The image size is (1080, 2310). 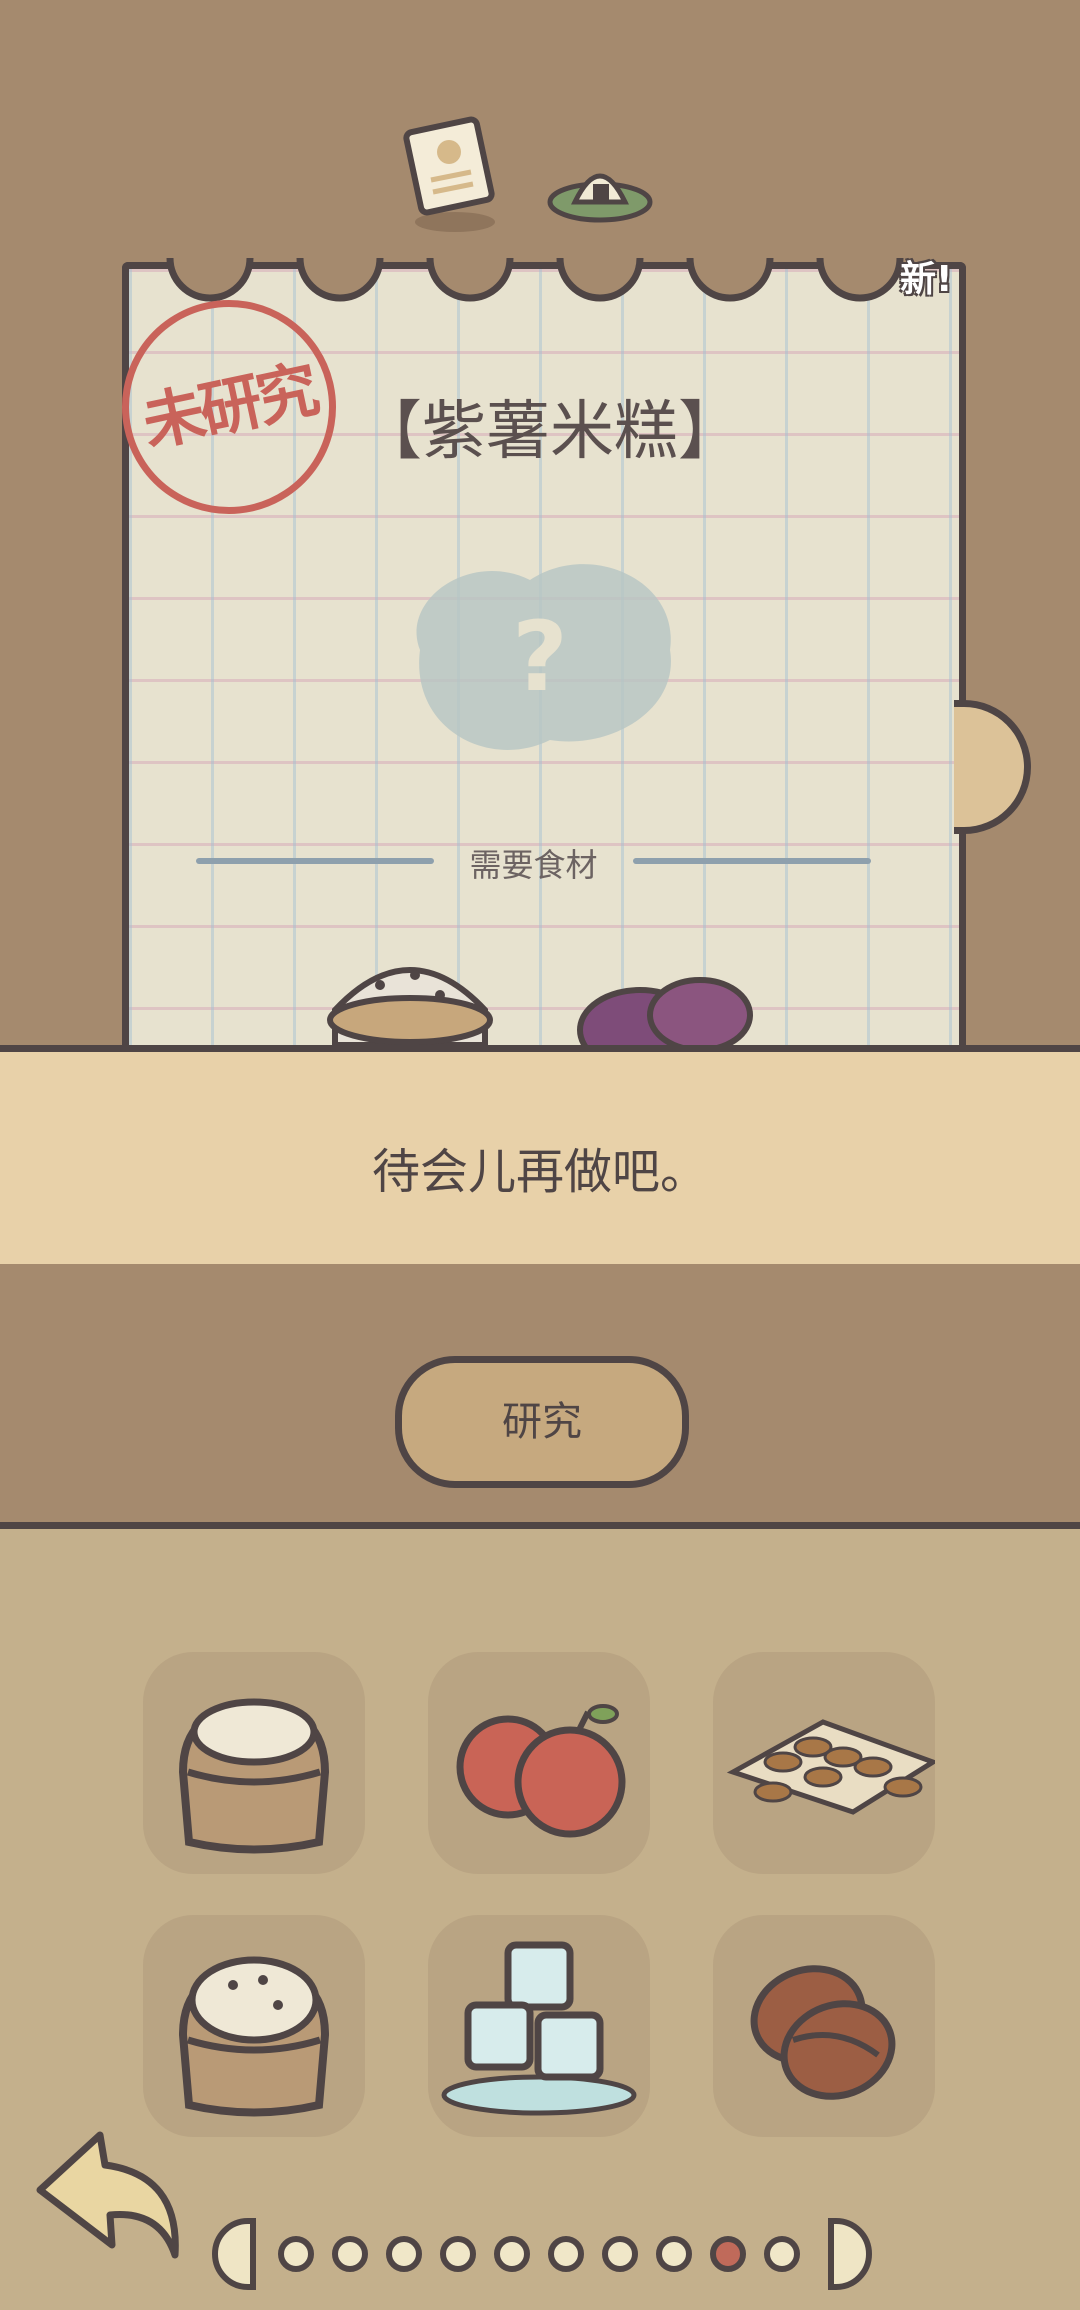 What do you see at coordinates (254, 1776) in the screenshot?
I see `flour-sack-icon` at bounding box center [254, 1776].